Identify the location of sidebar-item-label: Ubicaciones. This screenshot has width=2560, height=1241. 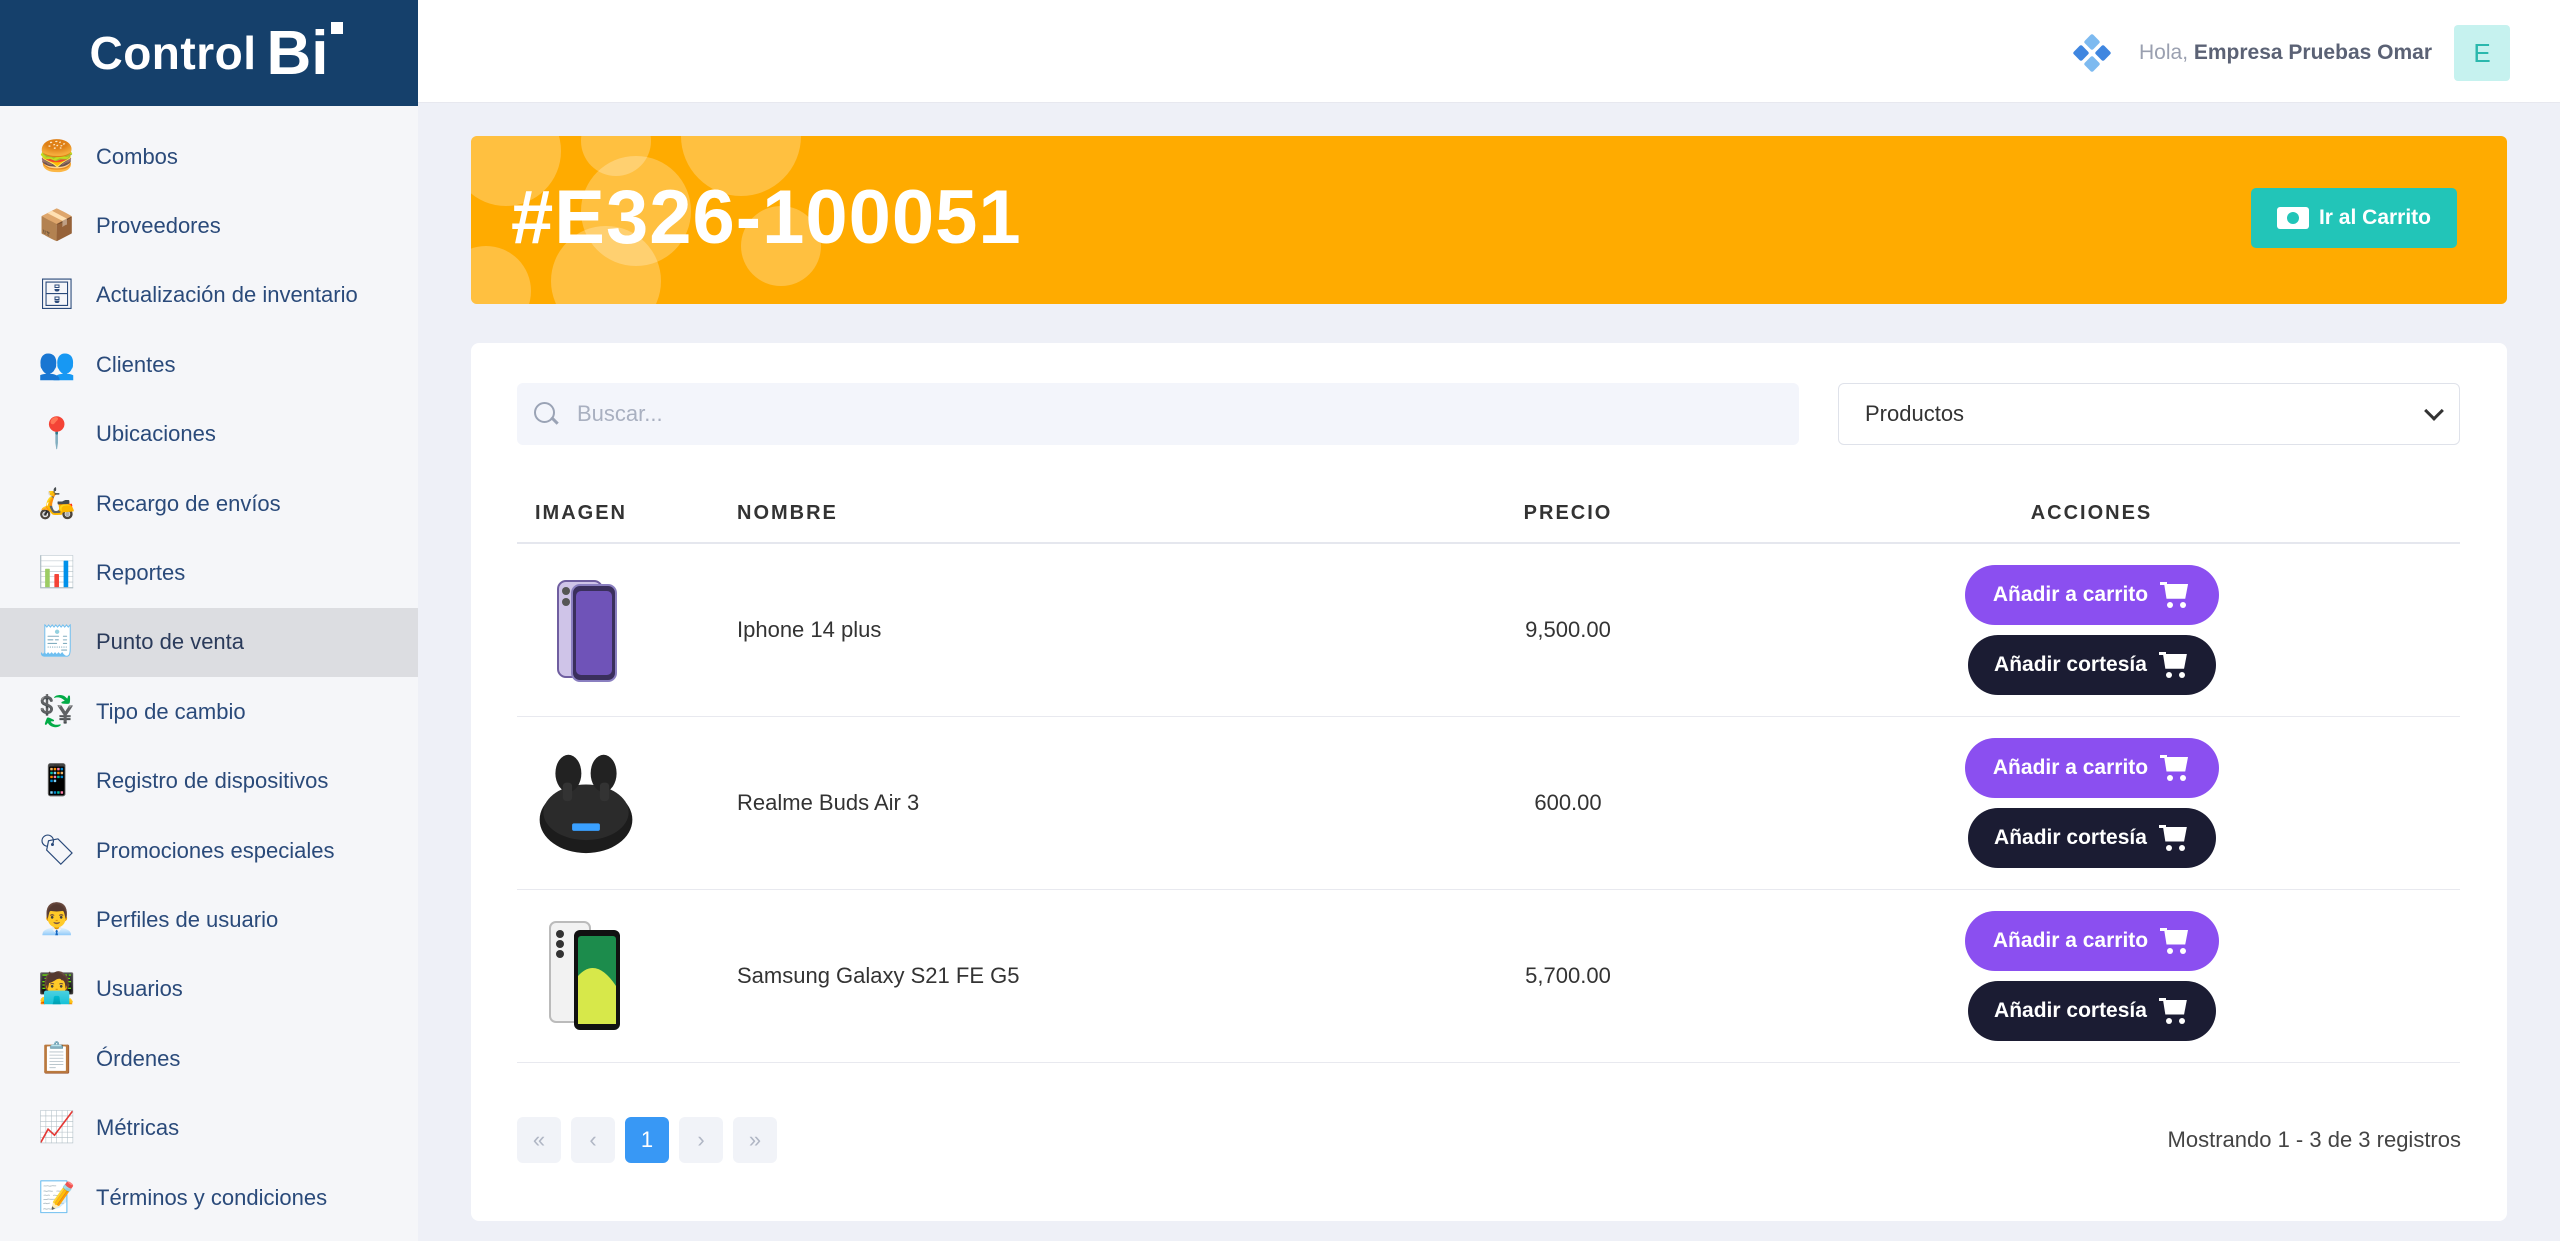
(156, 434).